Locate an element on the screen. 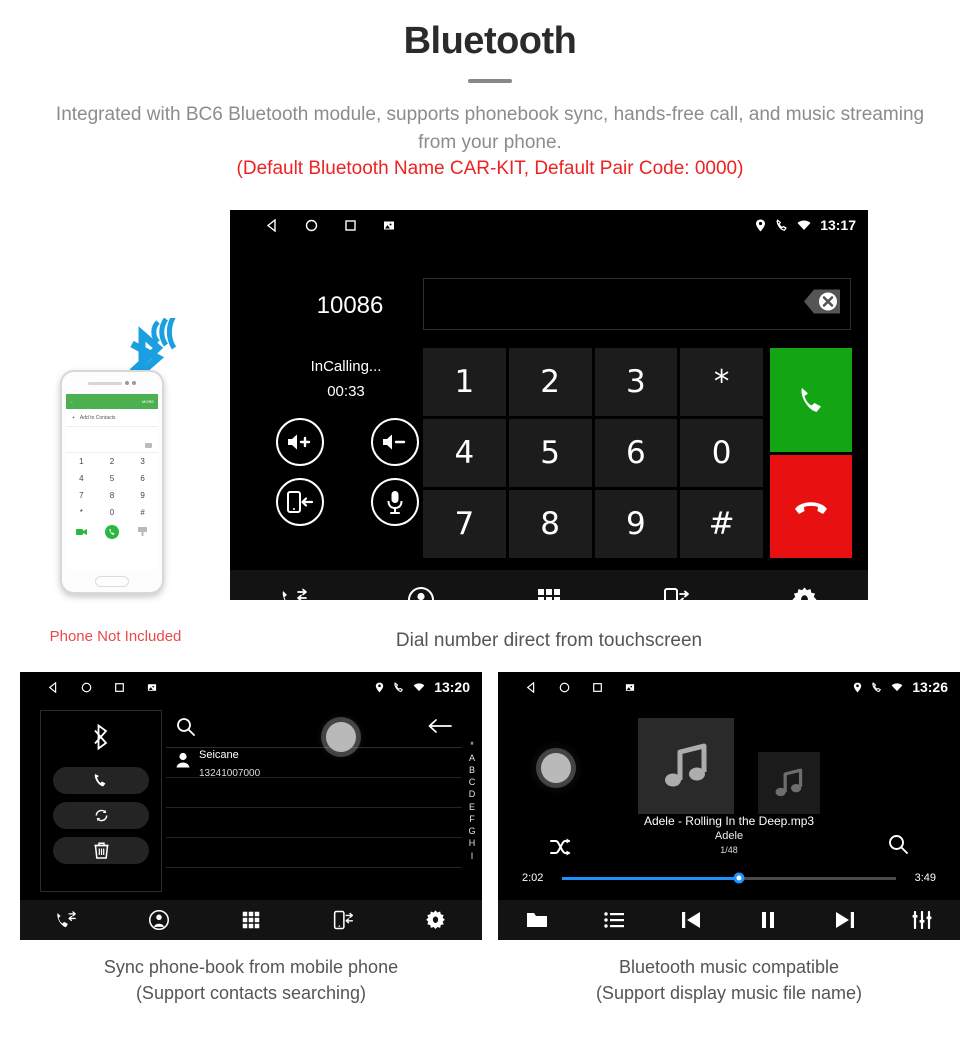 The width and height of the screenshot is (980, 1051). next-track-button is located at coordinates (844, 920).